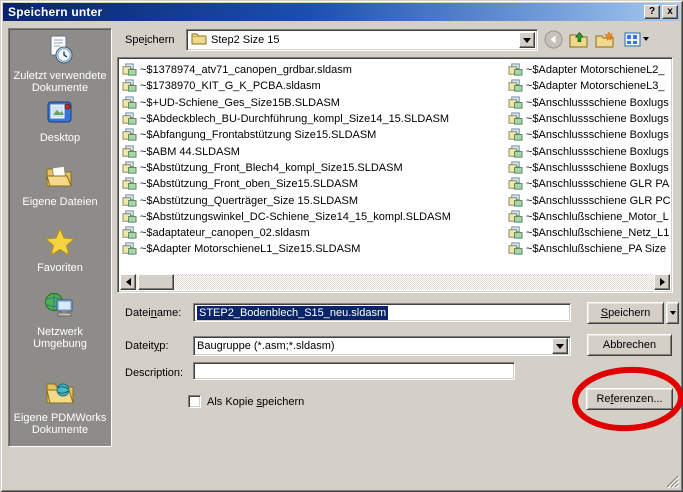  I want to click on file-name: ~$Anschlussschiene GLR PA, so click(598, 184).